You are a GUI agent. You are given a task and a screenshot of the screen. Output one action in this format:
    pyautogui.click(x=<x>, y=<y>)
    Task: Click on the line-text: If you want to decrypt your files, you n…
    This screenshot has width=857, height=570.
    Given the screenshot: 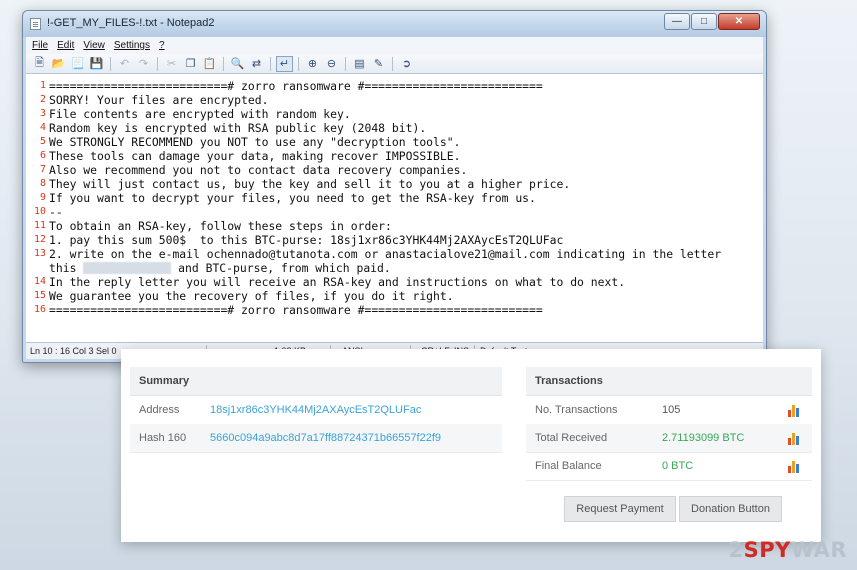 What is the action you would take?
    pyautogui.click(x=292, y=198)
    